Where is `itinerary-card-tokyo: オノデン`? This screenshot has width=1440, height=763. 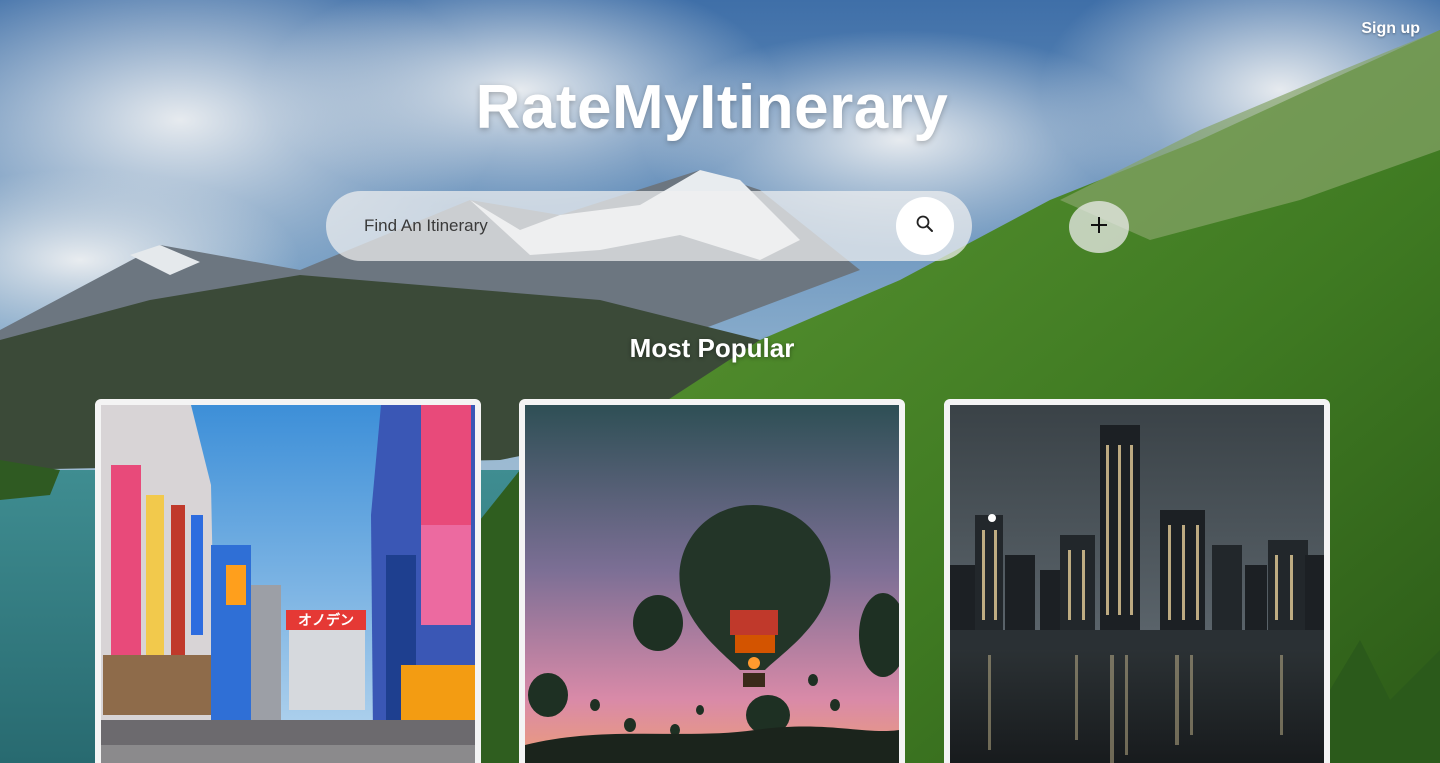 itinerary-card-tokyo: オノデン is located at coordinates (288, 581).